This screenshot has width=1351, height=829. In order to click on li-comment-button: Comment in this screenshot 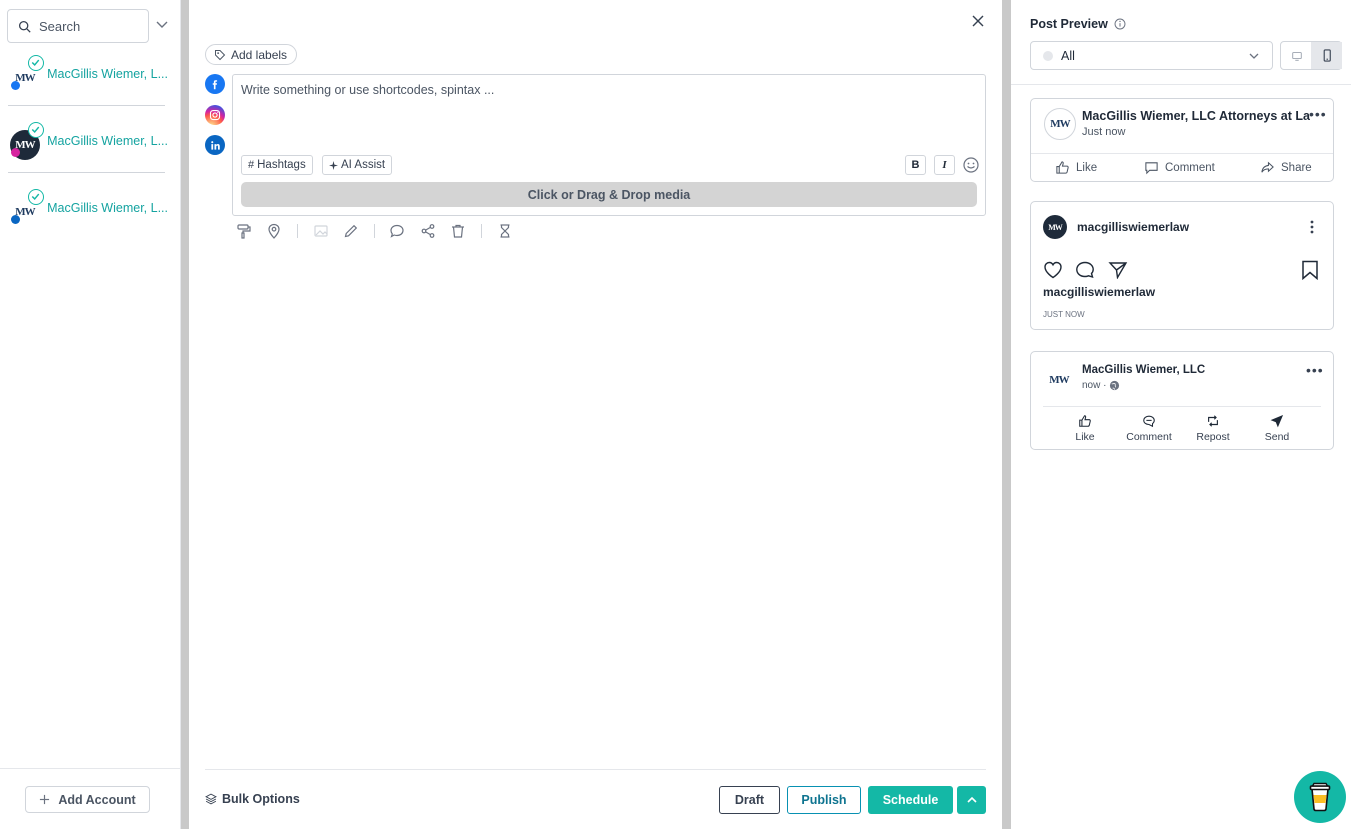, I will do `click(1149, 428)`.